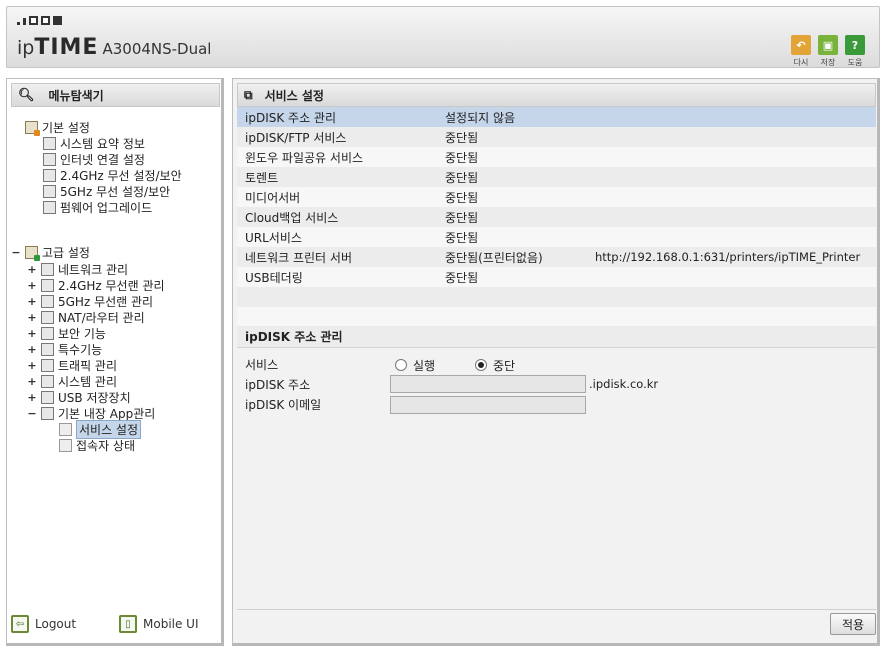 This screenshot has width=890, height=655. Describe the element at coordinates (47, 397) in the screenshot. I see `usb-icon` at that location.